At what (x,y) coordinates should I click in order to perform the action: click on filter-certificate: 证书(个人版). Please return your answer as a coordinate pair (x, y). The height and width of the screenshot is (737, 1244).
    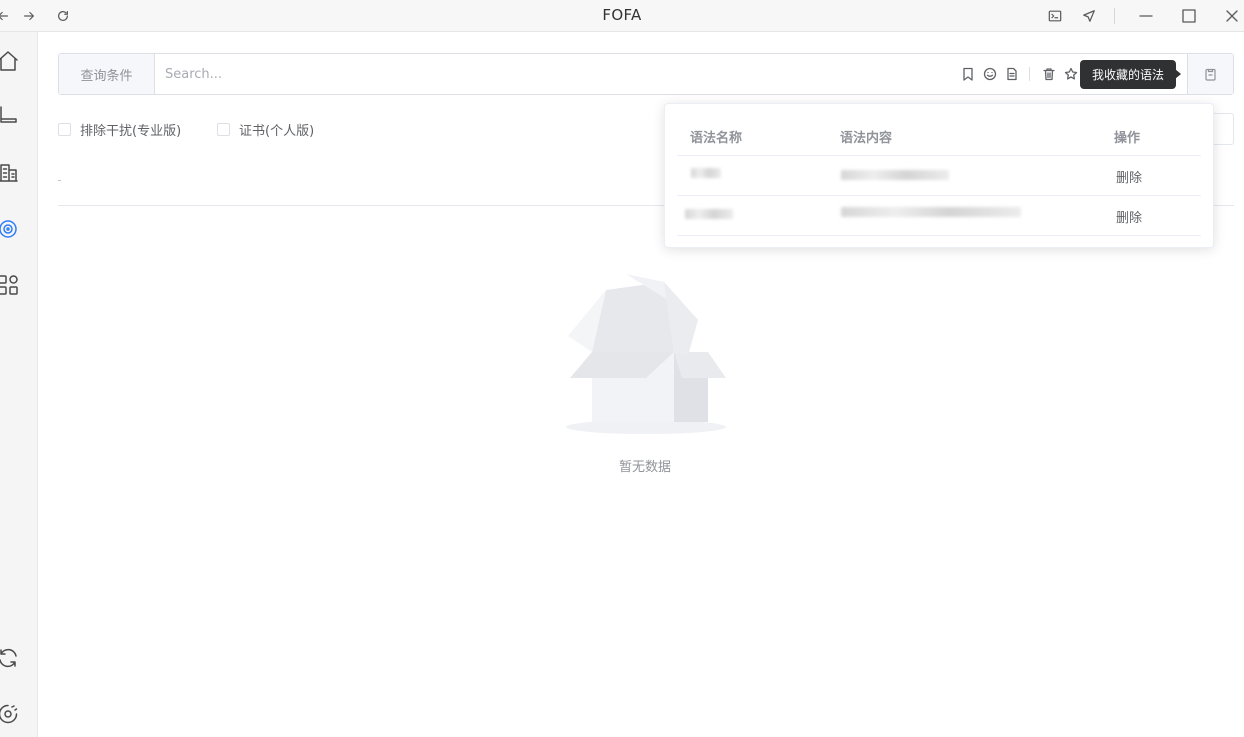
    Looking at the image, I should click on (265, 129).